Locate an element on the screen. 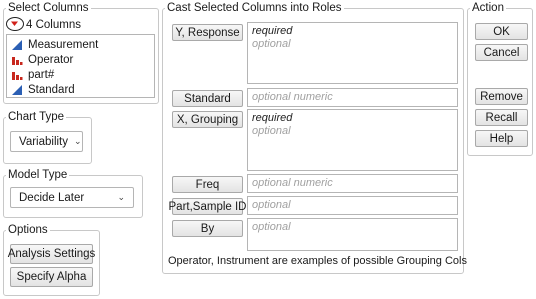  recall-button: Recall is located at coordinates (501, 117).